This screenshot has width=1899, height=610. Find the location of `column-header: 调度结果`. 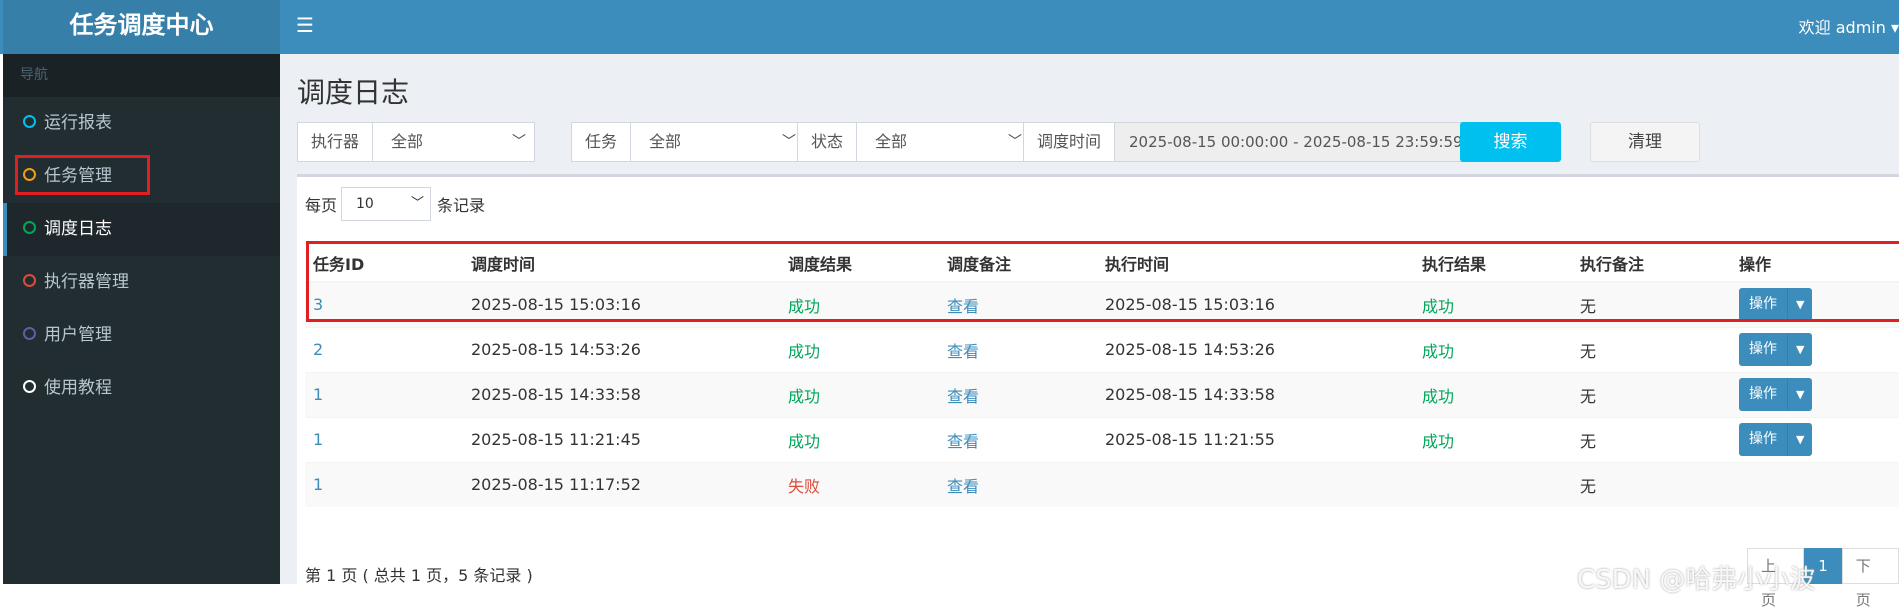

column-header: 调度结果 is located at coordinates (859, 263).